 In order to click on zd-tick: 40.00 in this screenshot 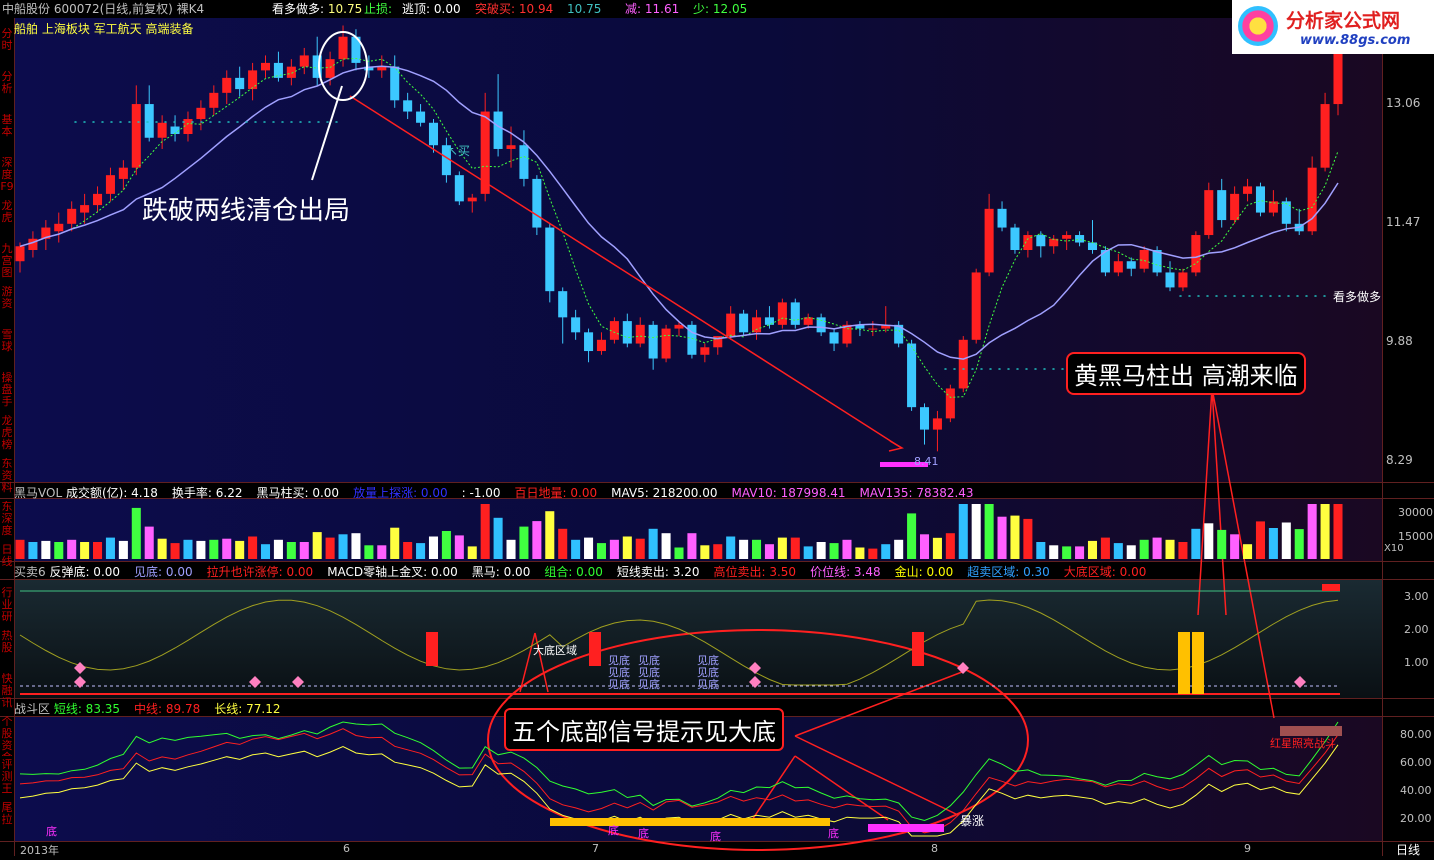, I will do `click(1416, 790)`.